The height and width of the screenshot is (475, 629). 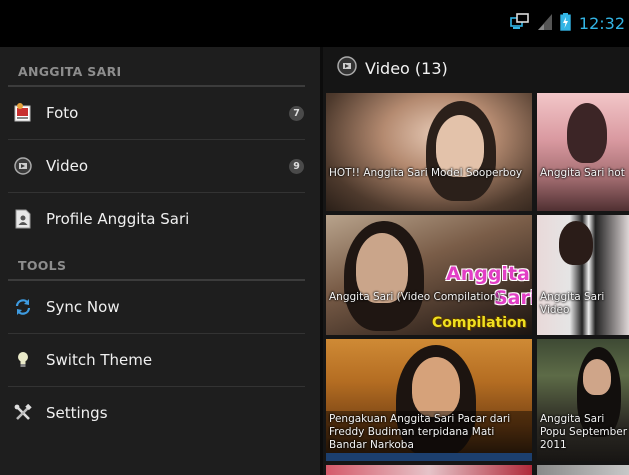 What do you see at coordinates (583, 400) in the screenshot?
I see `video-thumbnail: Anggita Sari Popu September 2011` at bounding box center [583, 400].